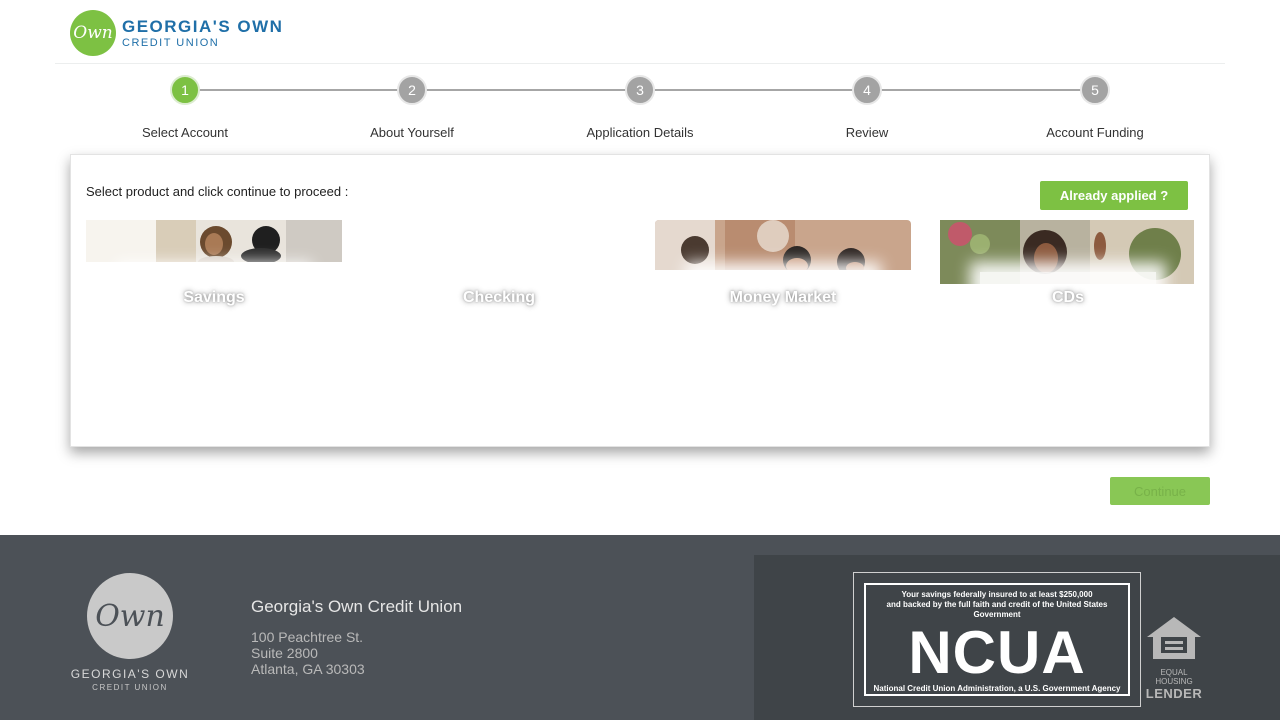 This screenshot has width=1280, height=720. I want to click on step-about-yourself: 2 About Yourself, so click(412, 107).